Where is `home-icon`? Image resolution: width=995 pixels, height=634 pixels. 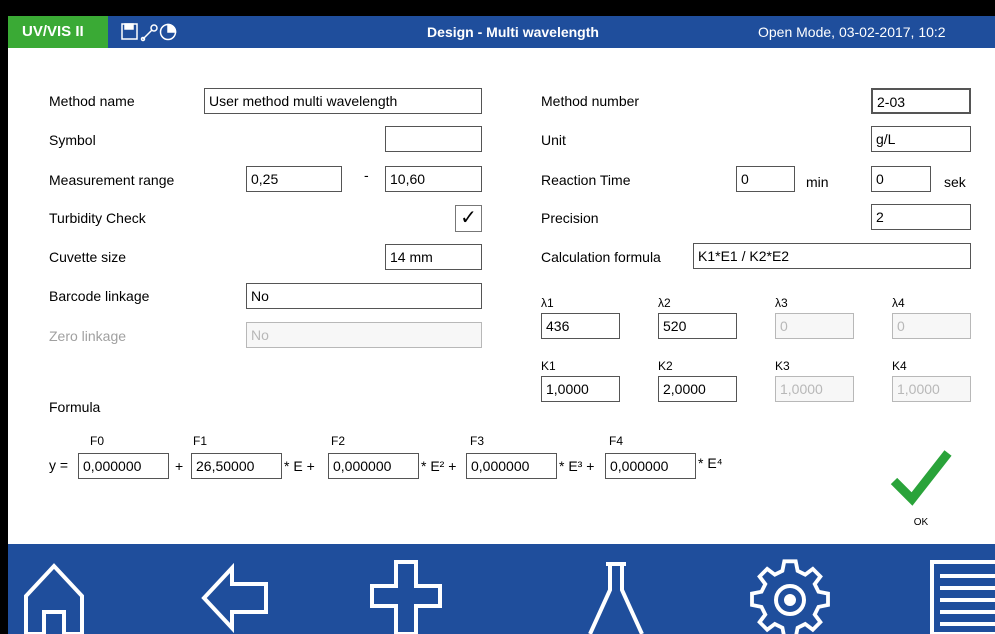
home-icon is located at coordinates (54, 598).